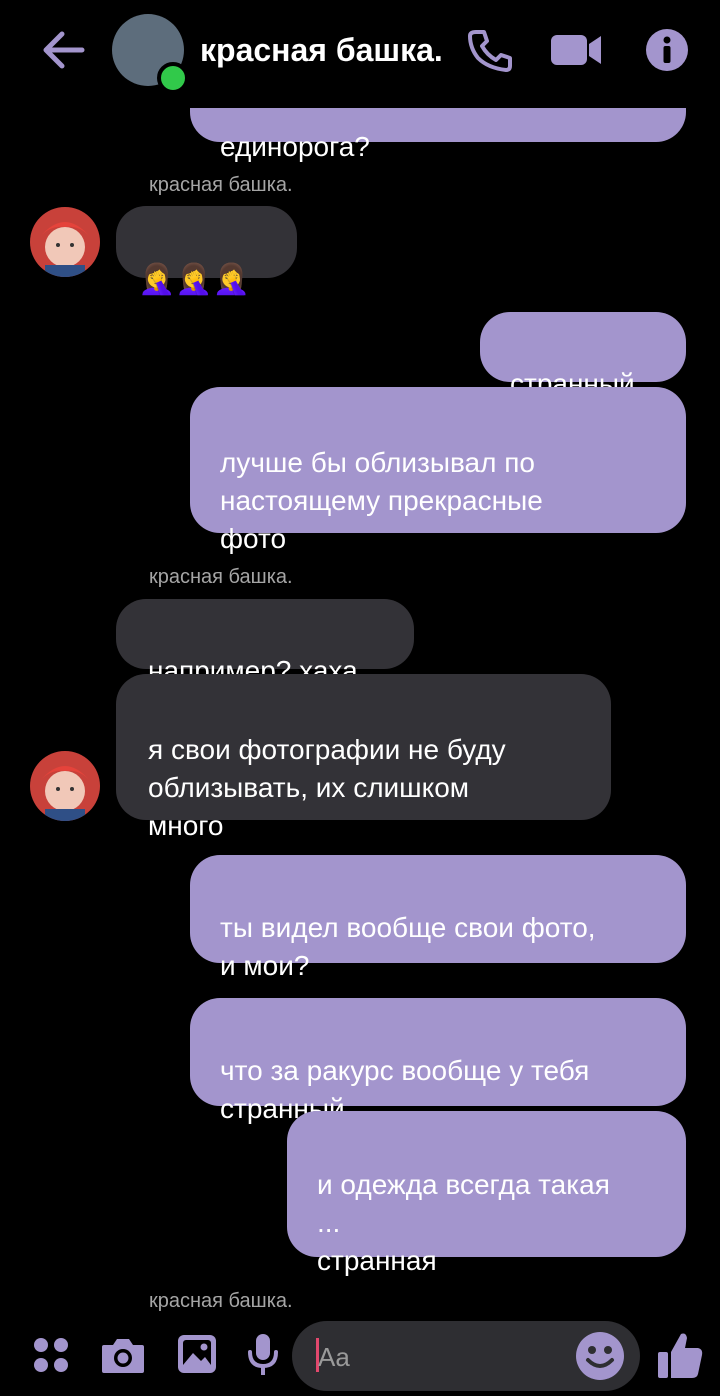 Image resolution: width=720 pixels, height=1396 pixels. I want to click on page-title: красная башка., so click(321, 50).